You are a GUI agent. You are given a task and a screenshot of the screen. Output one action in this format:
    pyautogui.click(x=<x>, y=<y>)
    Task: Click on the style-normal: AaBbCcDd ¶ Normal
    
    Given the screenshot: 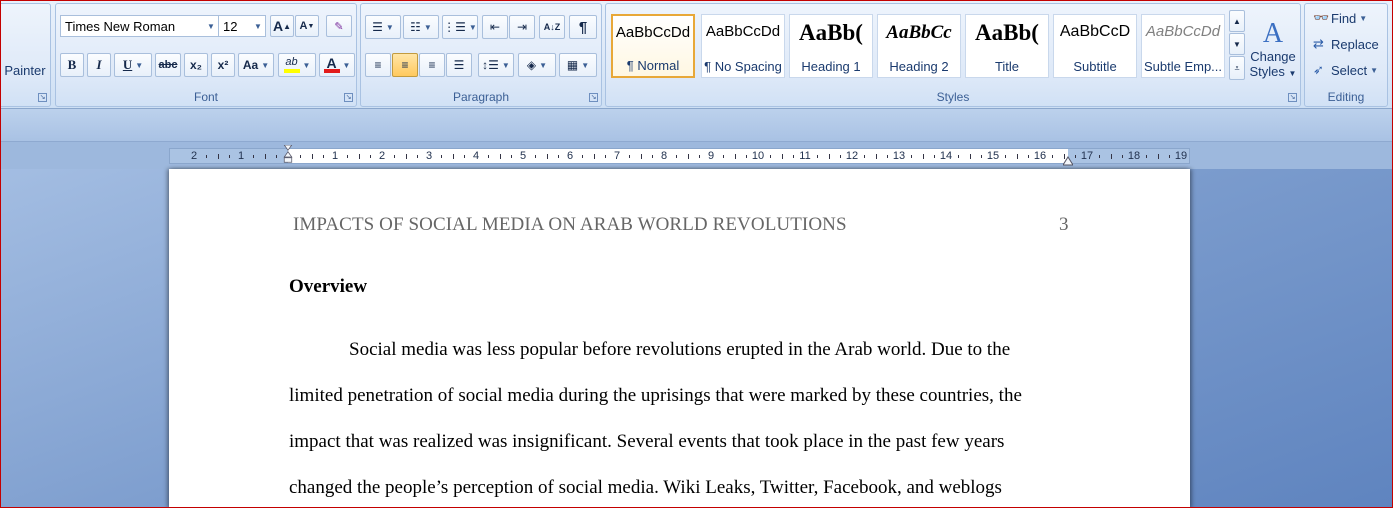 What is the action you would take?
    pyautogui.click(x=653, y=46)
    